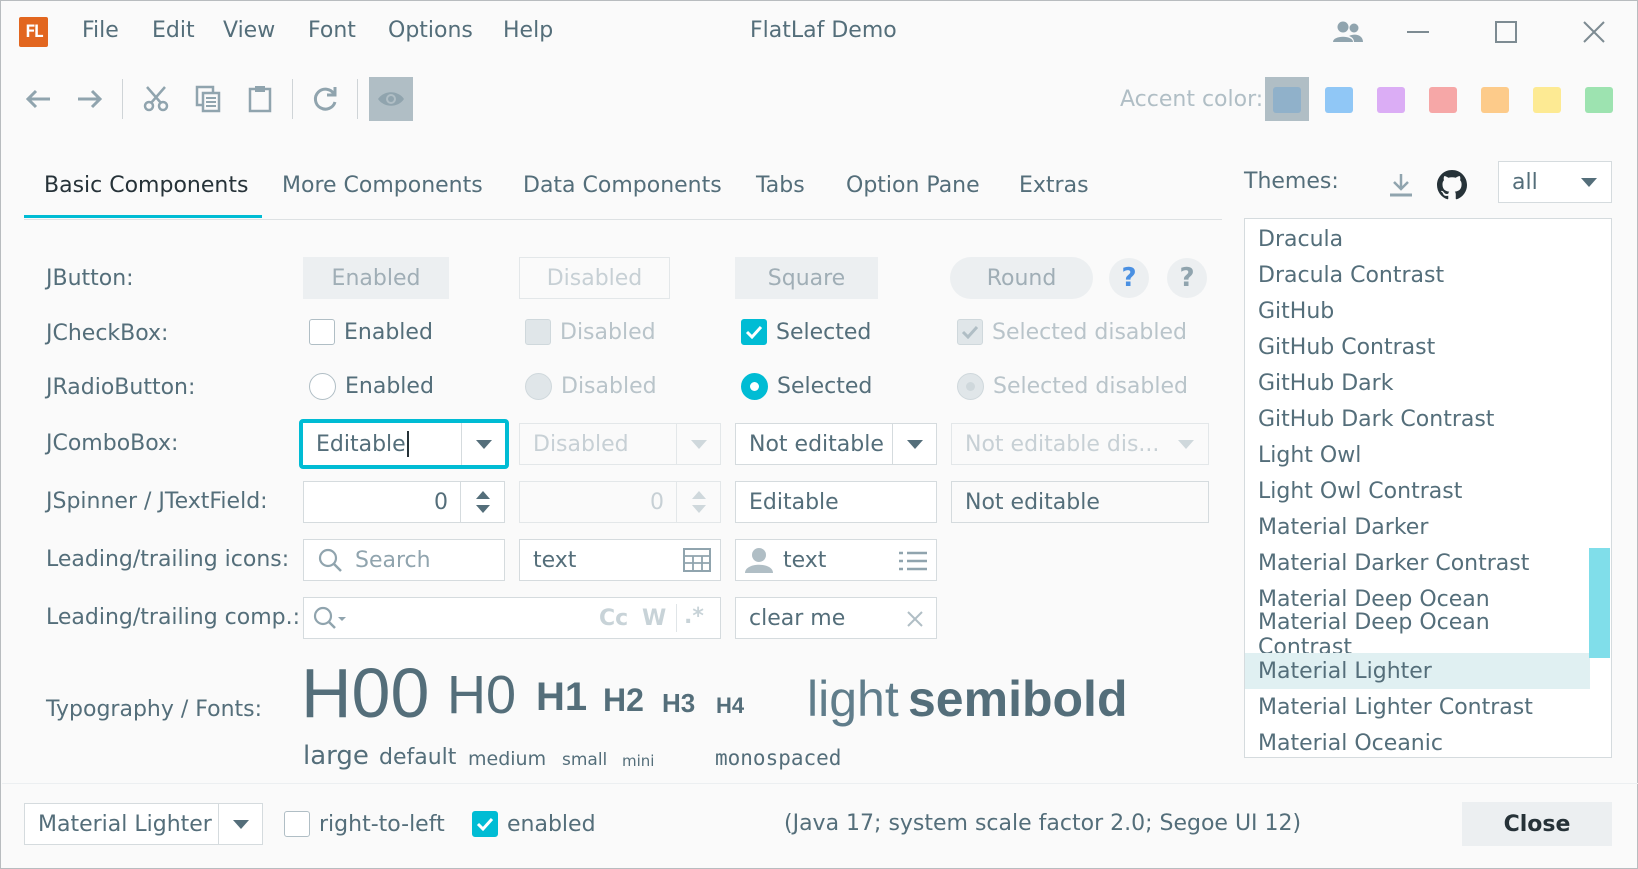 This screenshot has width=1638, height=869. Describe the element at coordinates (1537, 824) in the screenshot. I see `close-button: Close` at that location.